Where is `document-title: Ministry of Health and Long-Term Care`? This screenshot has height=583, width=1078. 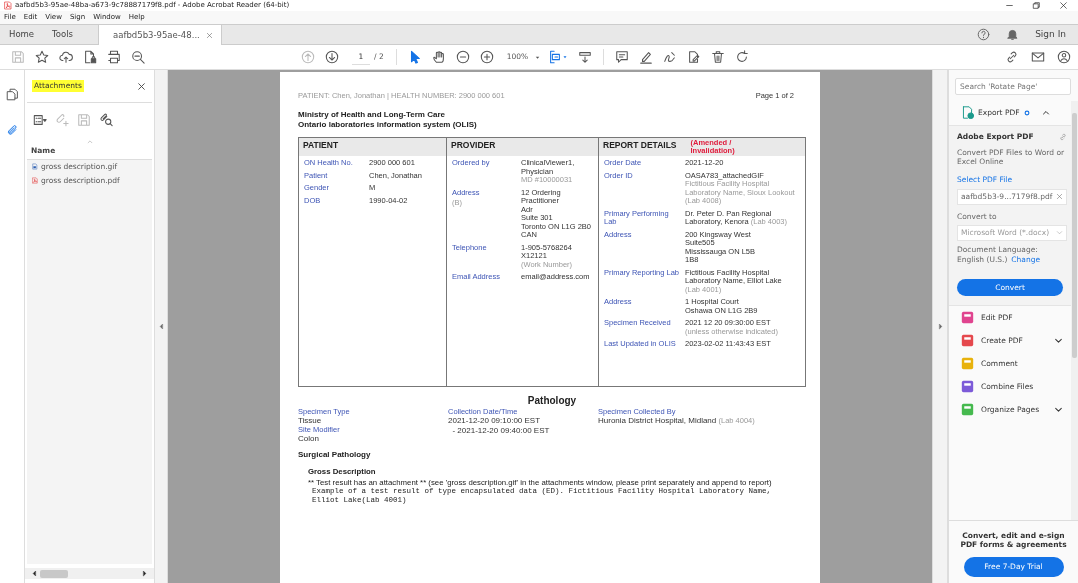 document-title: Ministry of Health and Long-Term Care is located at coordinates (372, 115).